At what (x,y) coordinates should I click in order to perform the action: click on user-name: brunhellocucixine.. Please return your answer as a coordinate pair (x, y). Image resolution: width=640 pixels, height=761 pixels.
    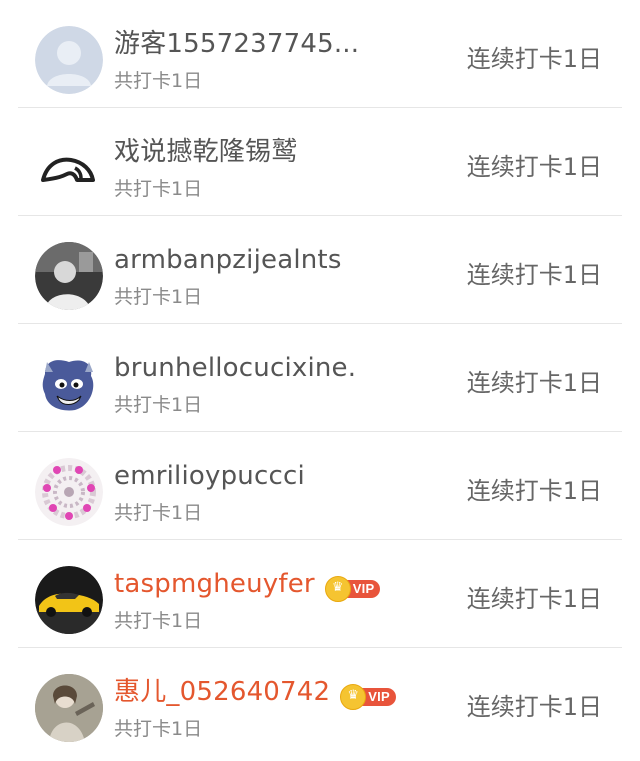
    Looking at the image, I should click on (235, 368).